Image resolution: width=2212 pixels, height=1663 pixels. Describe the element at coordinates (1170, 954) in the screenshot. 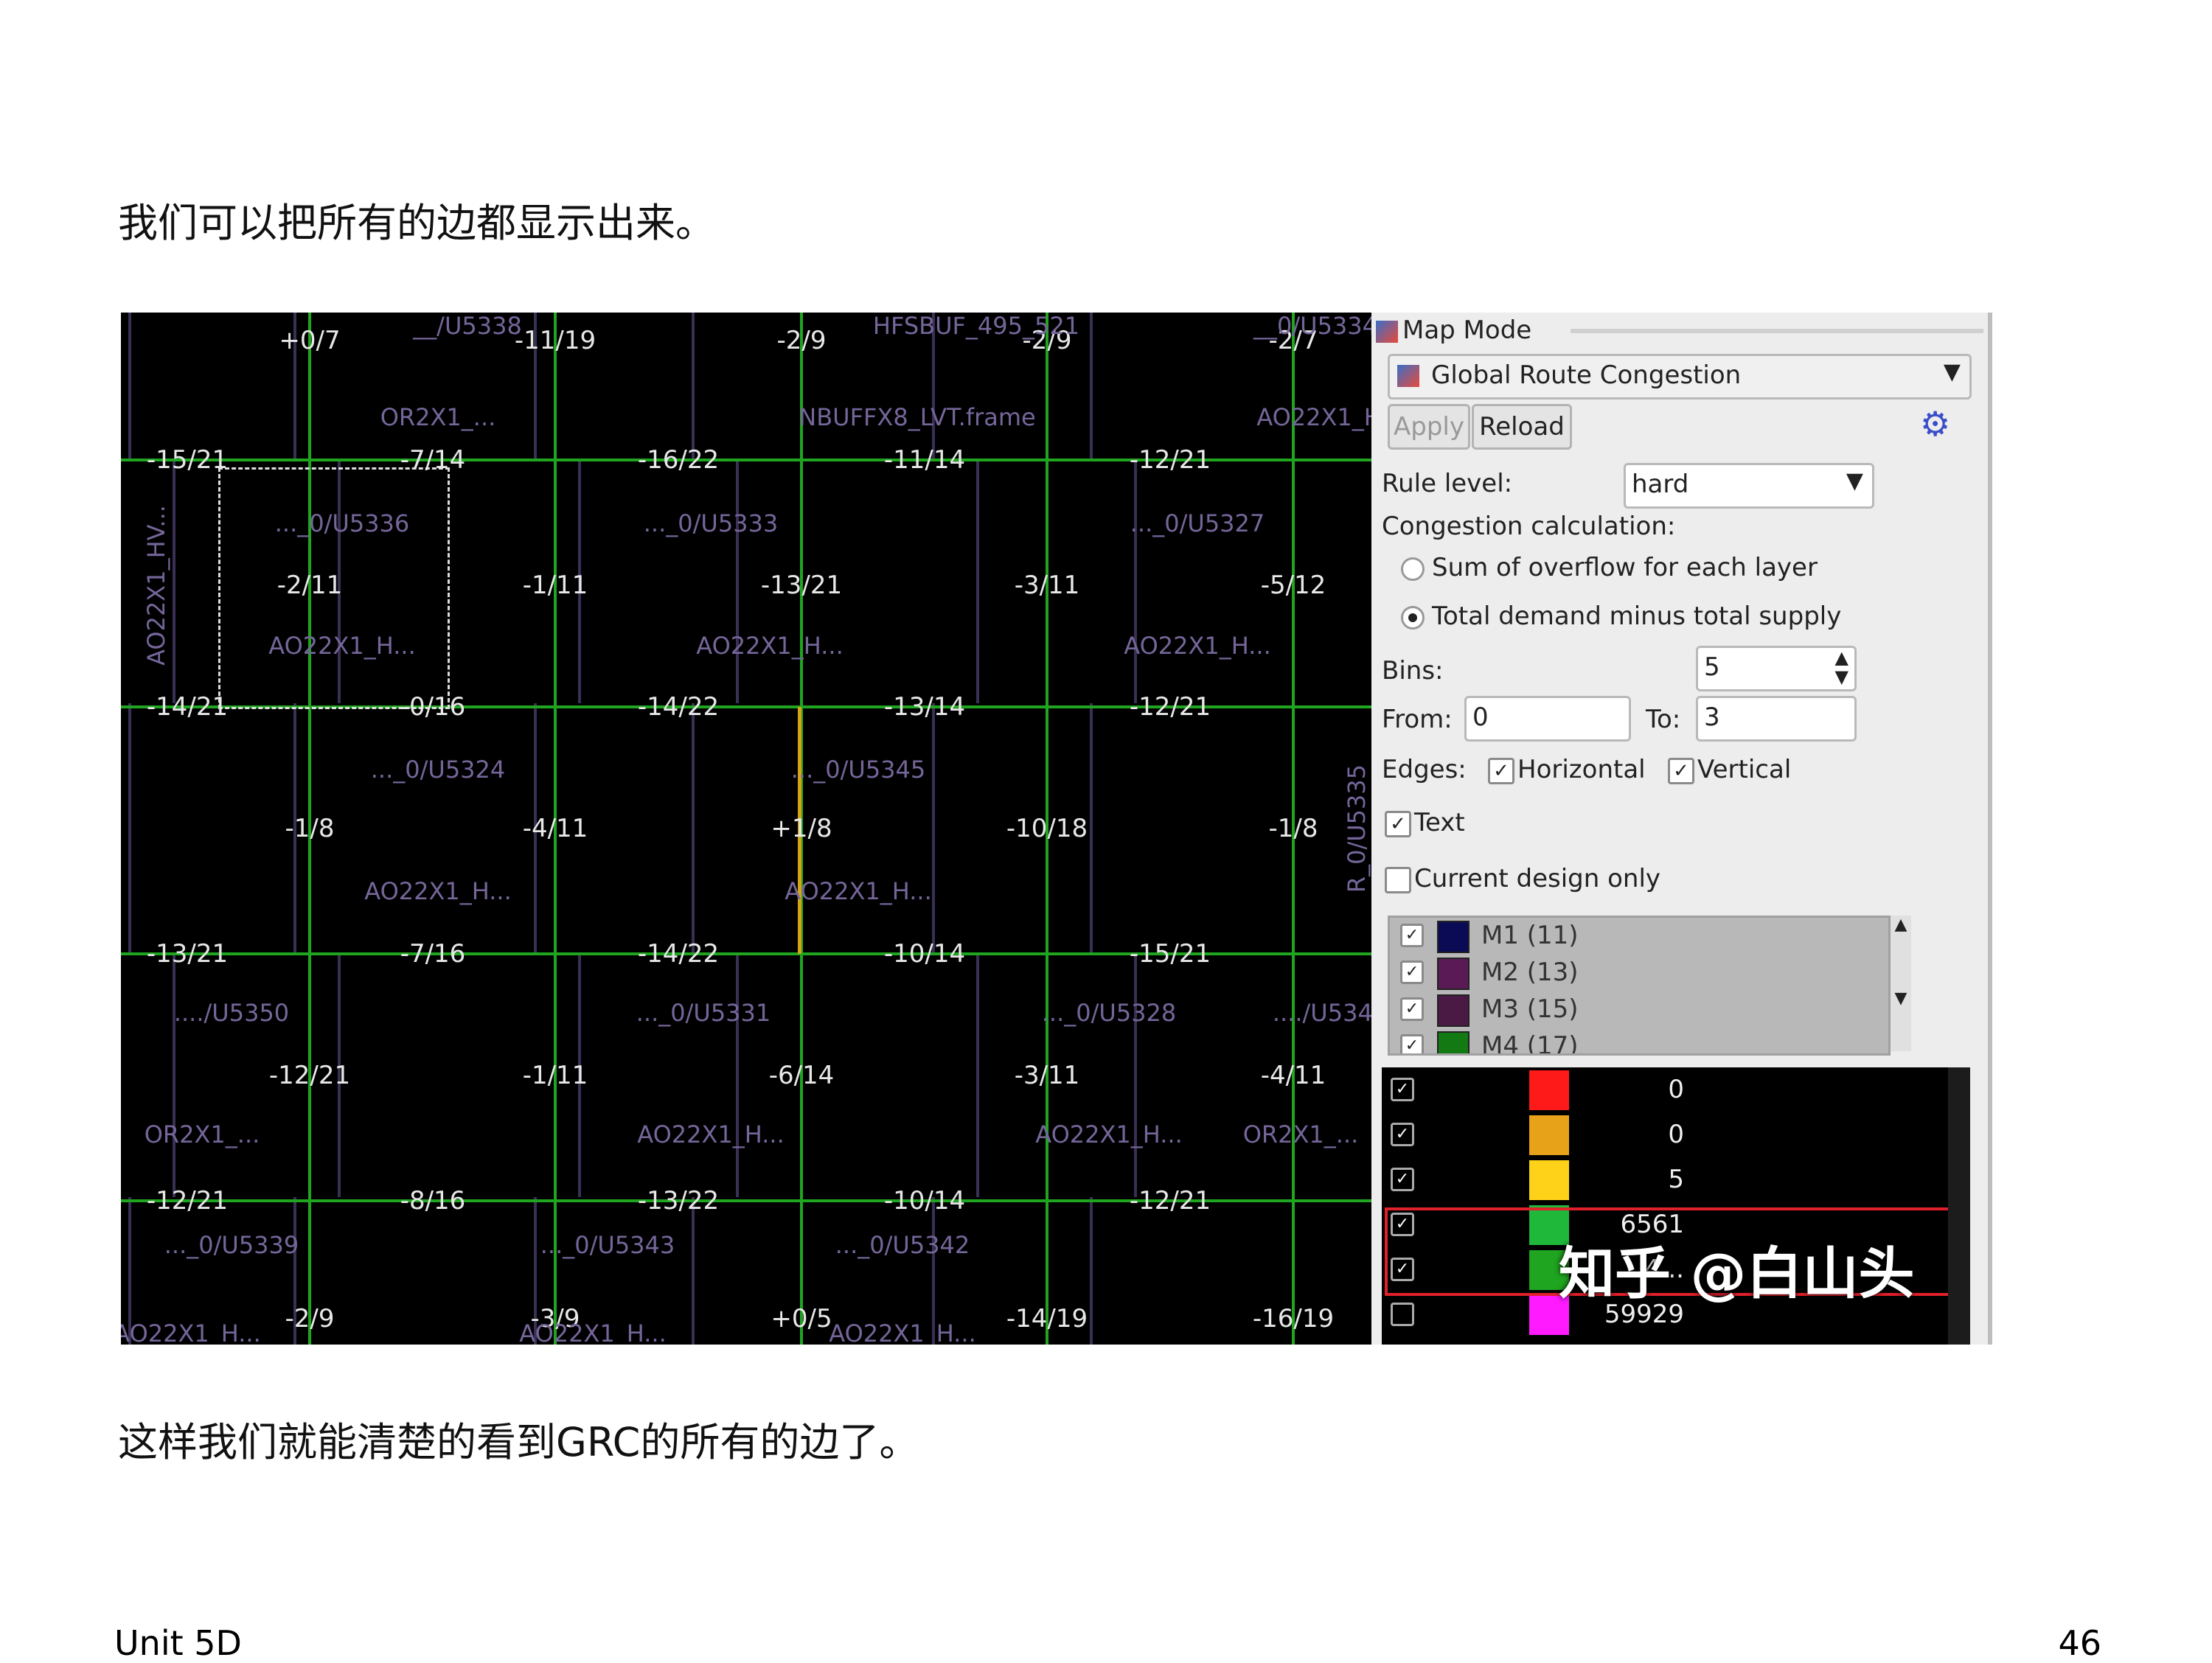

I see `congestion-label: -15/21` at that location.